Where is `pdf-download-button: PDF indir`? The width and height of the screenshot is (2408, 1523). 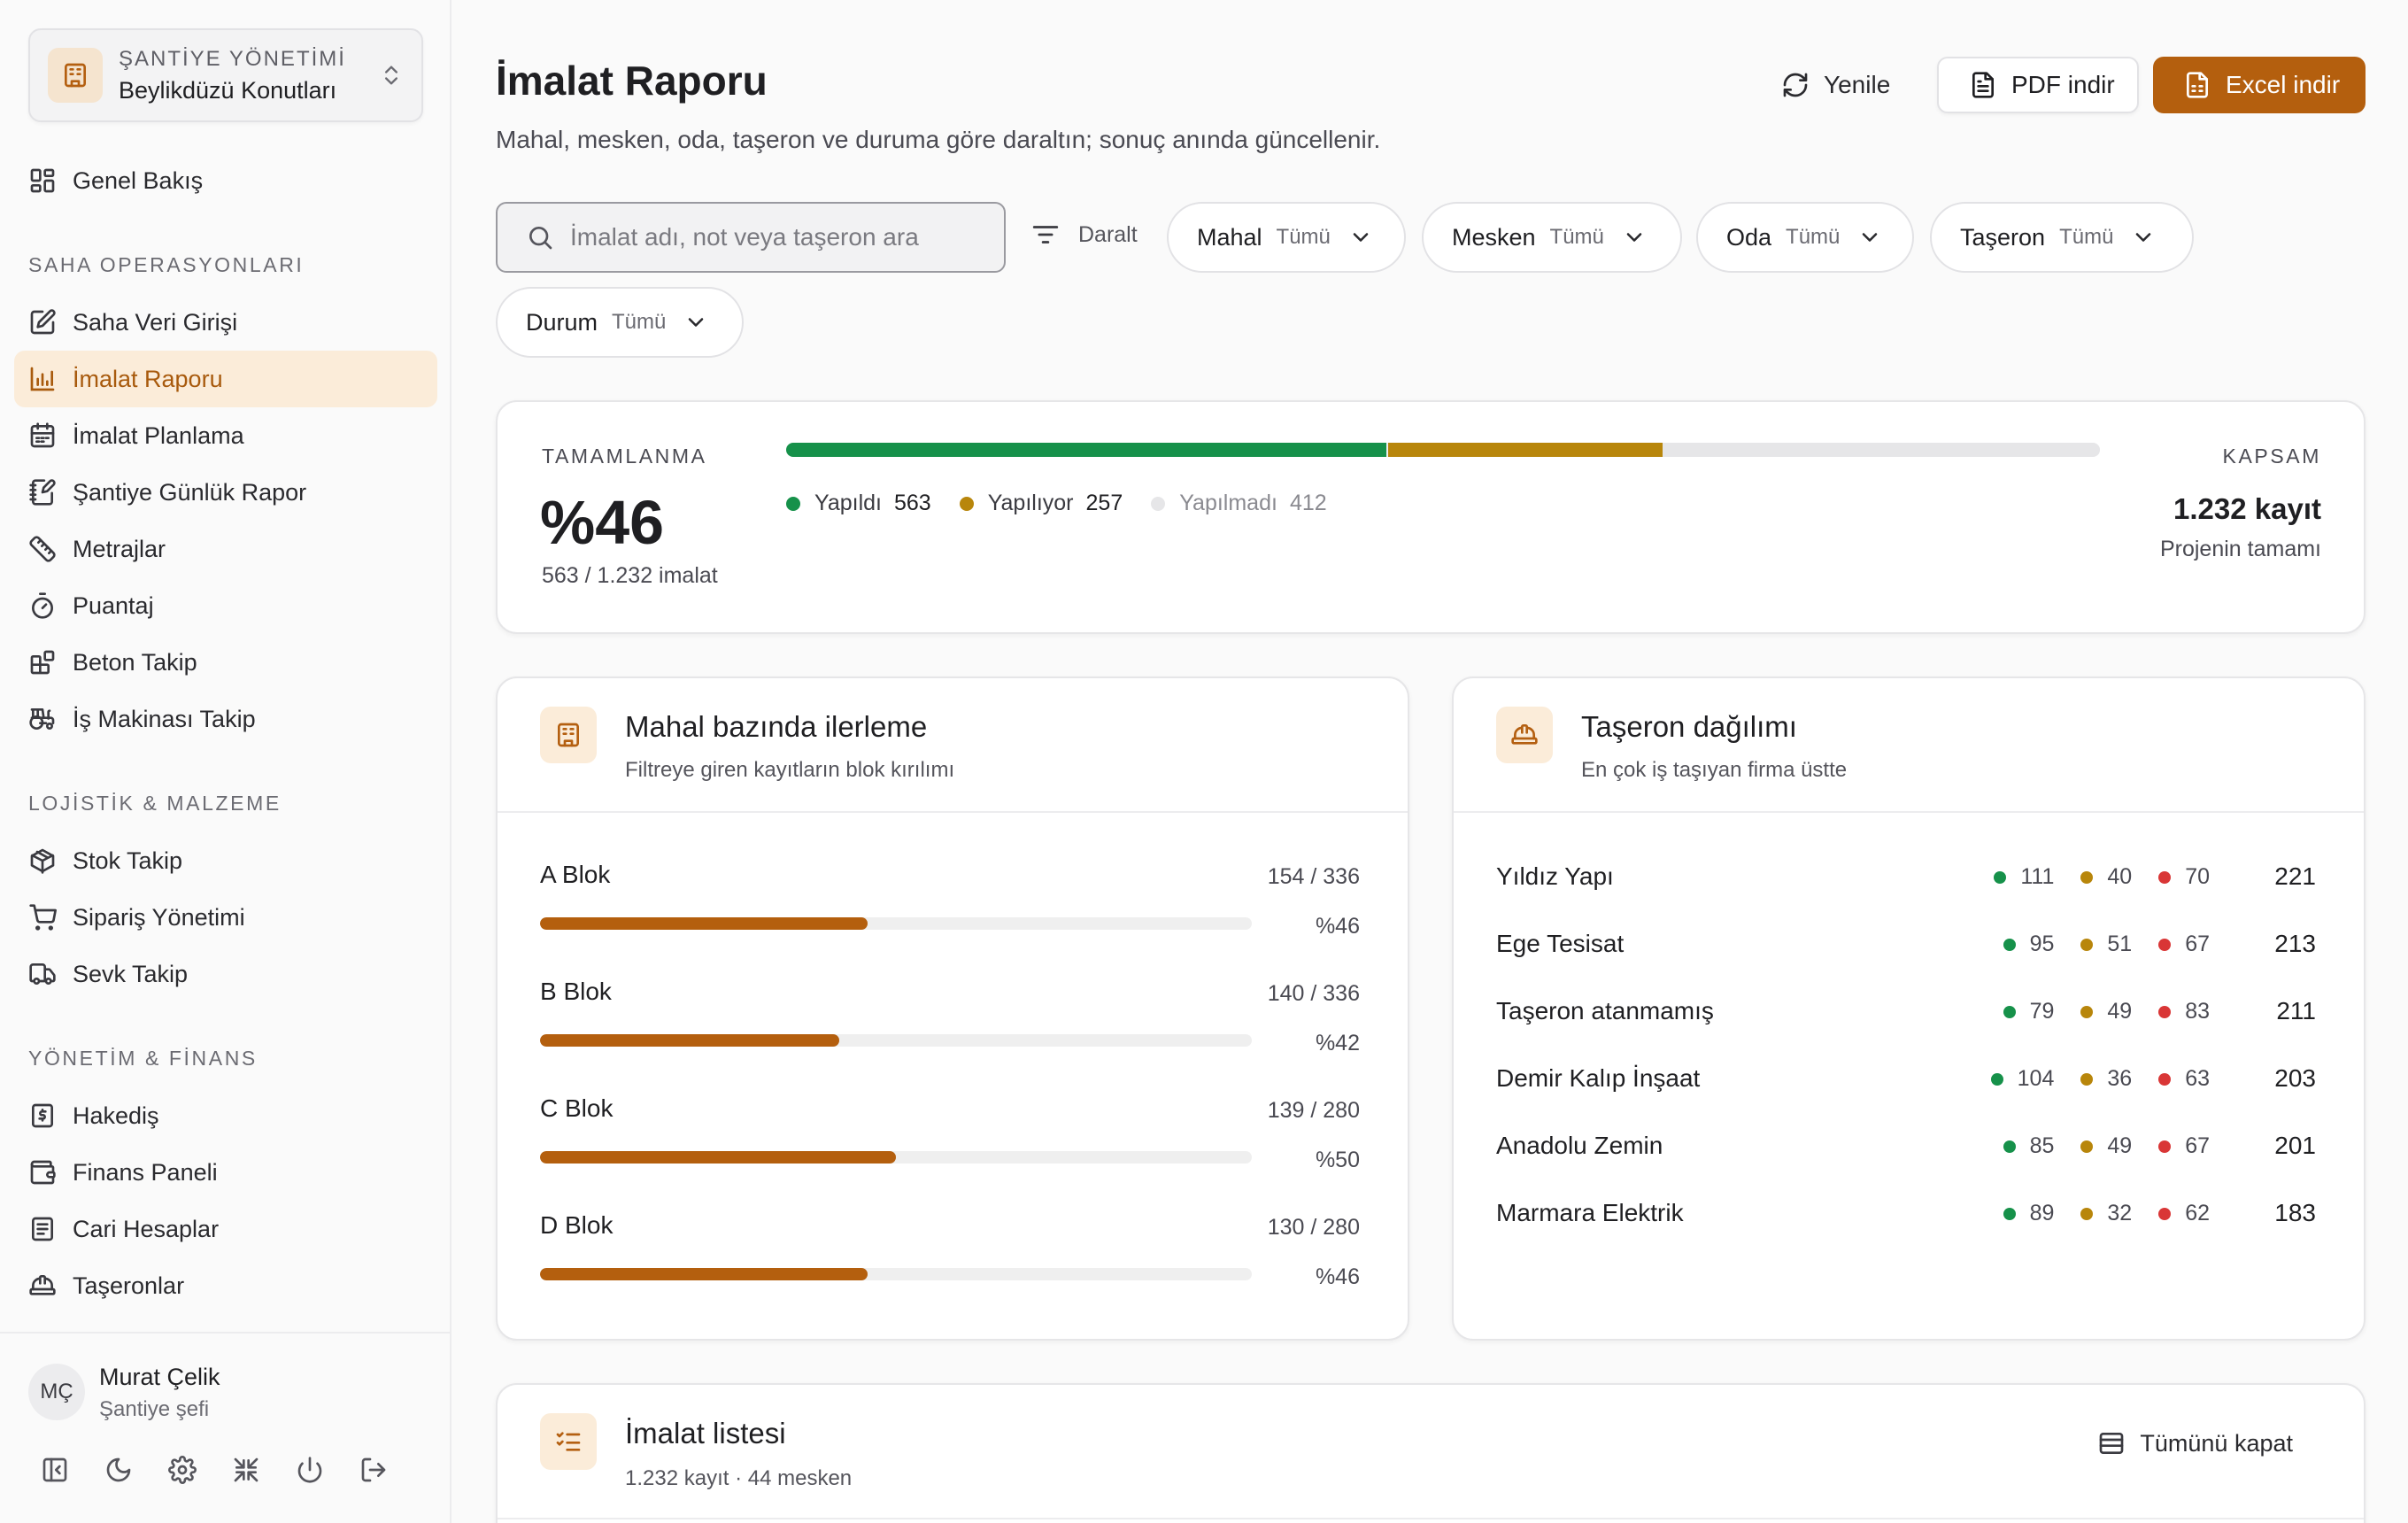
pdf-download-button: PDF indir is located at coordinates (2038, 85).